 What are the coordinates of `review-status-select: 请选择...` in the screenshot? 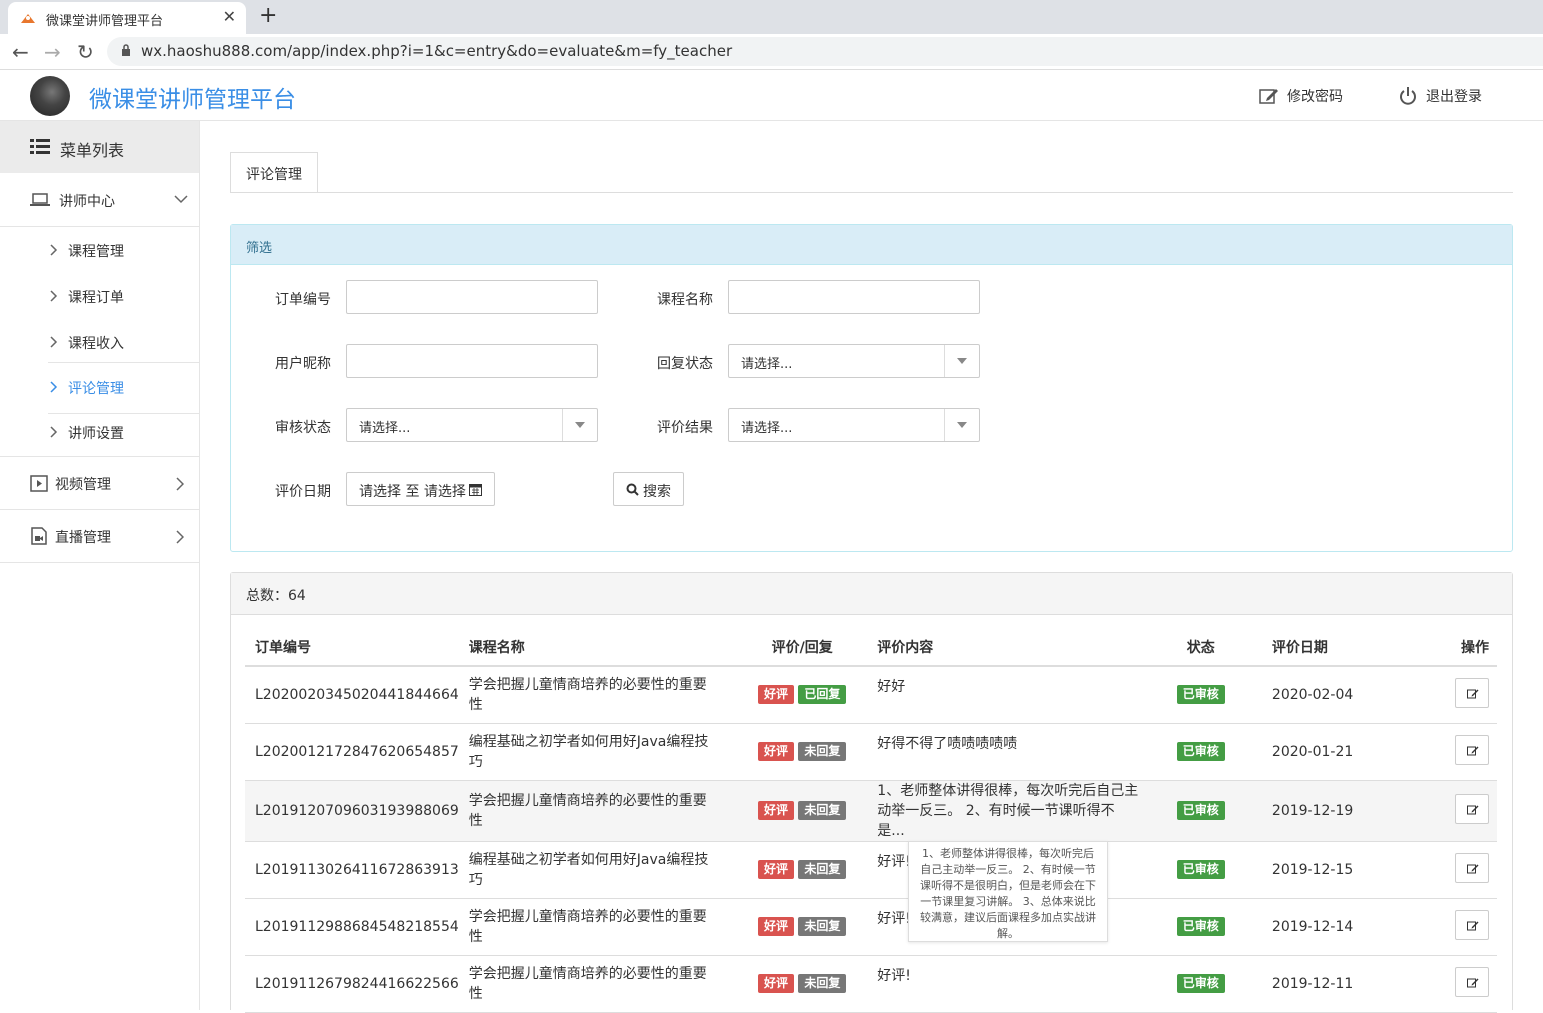 It's located at (472, 425).